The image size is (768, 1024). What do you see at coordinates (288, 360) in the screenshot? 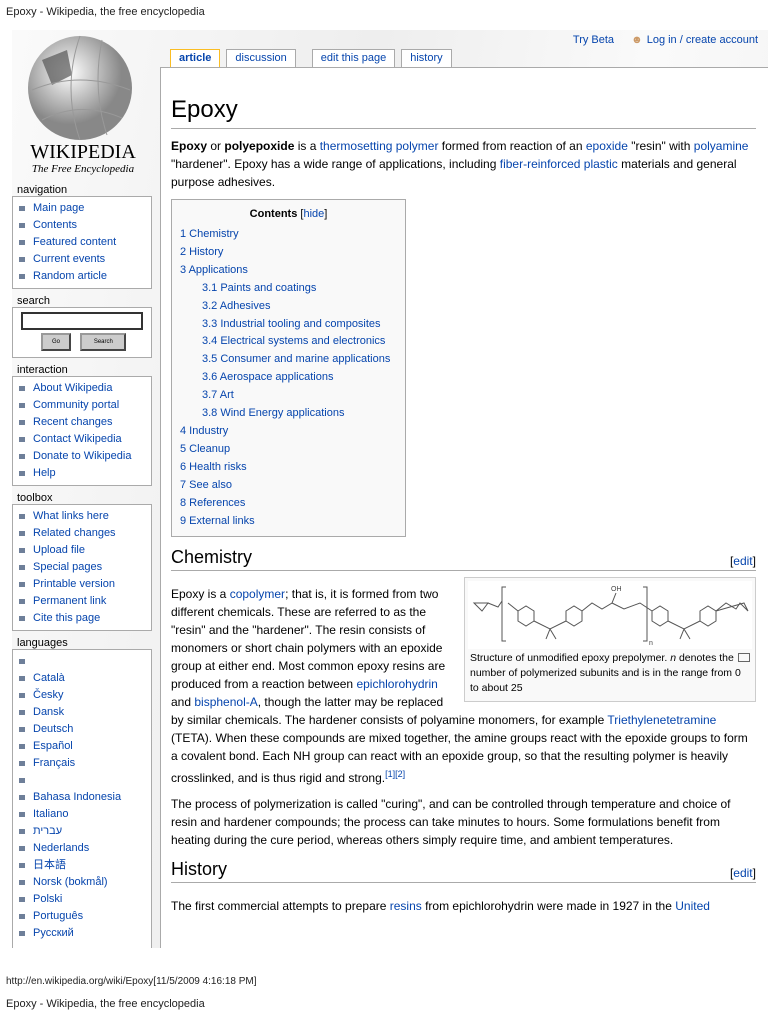
I see `toc-item: 3.5 Consumer and marine applications` at bounding box center [288, 360].